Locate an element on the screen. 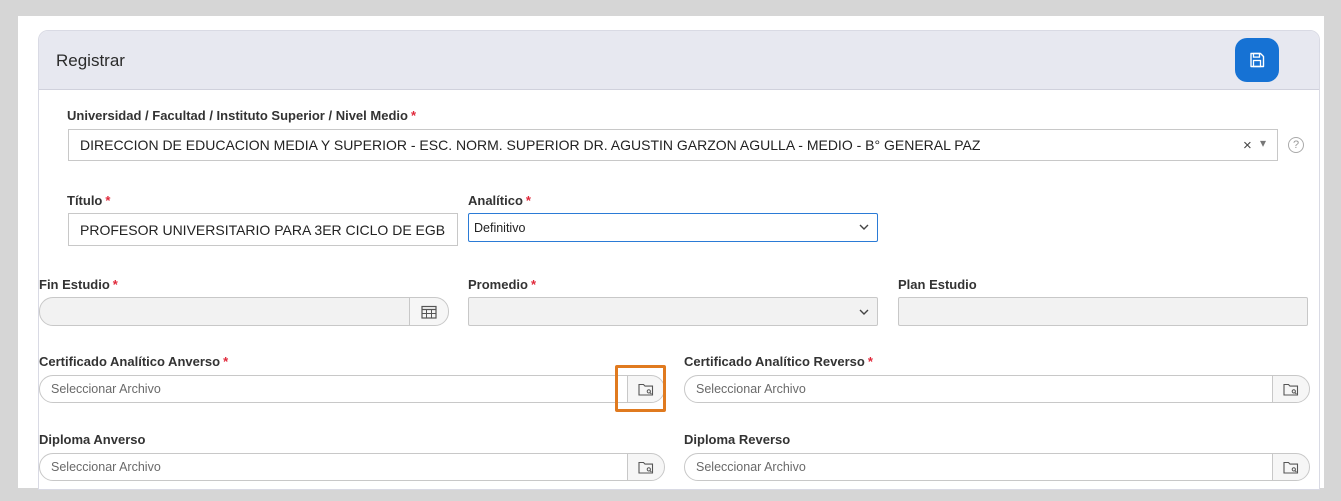 This screenshot has width=1341, height=501. cert-anverso-file-input: Seleccionar Archivo is located at coordinates (352, 389).